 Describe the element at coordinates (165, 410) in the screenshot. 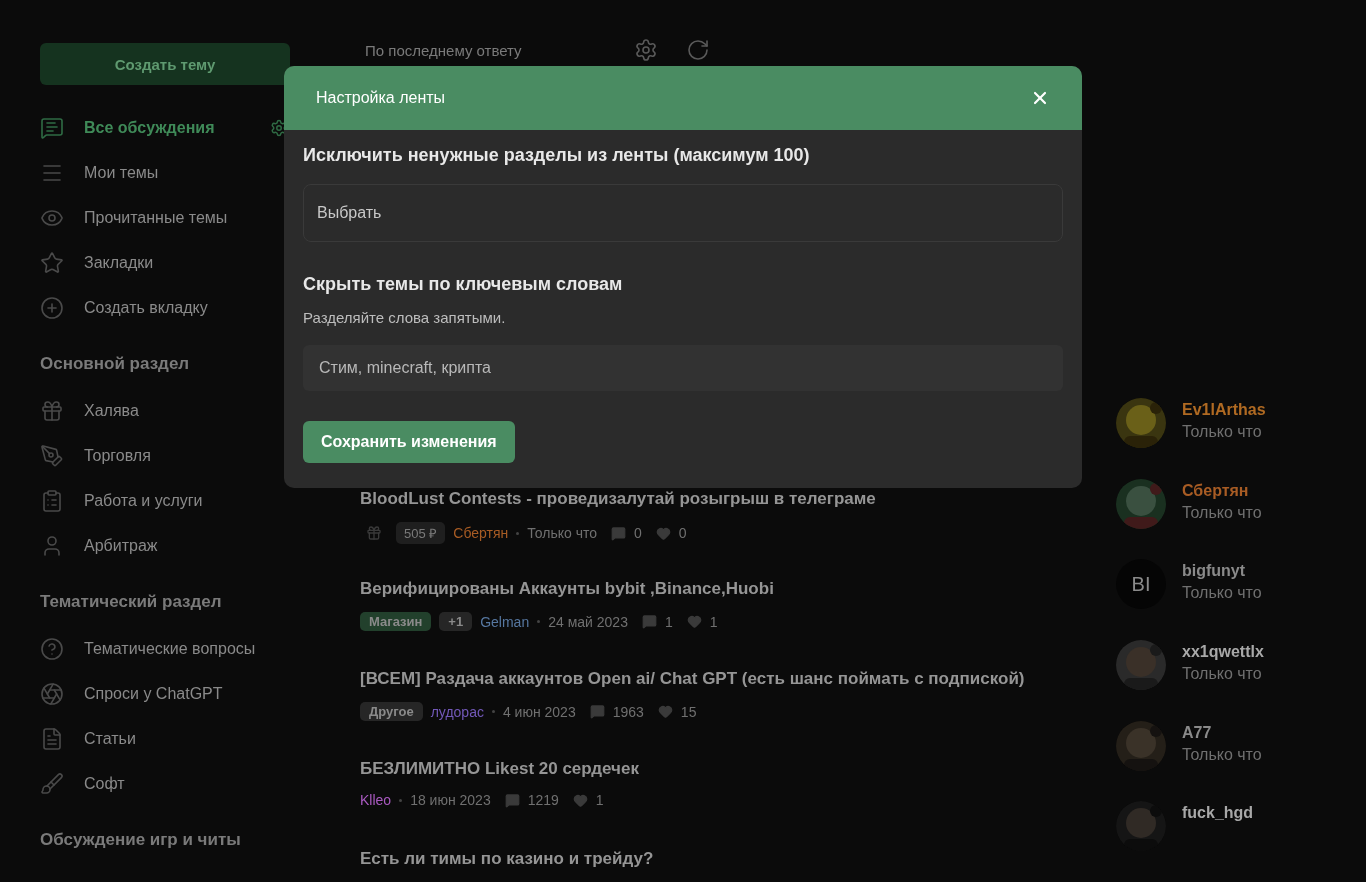

I see `sidebar-item: Халява` at that location.